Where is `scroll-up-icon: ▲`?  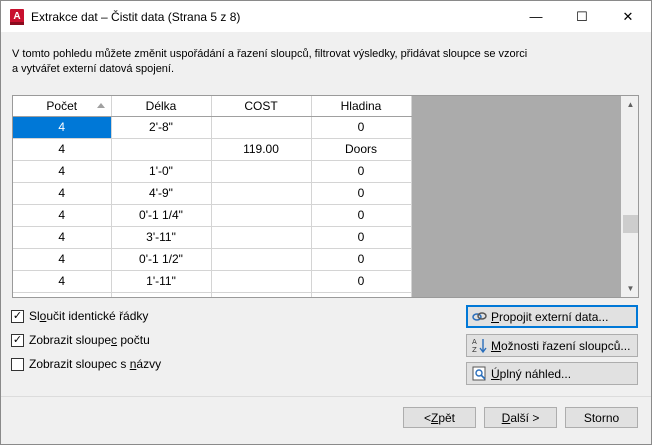
scroll-up-icon: ▲ is located at coordinates (630, 104).